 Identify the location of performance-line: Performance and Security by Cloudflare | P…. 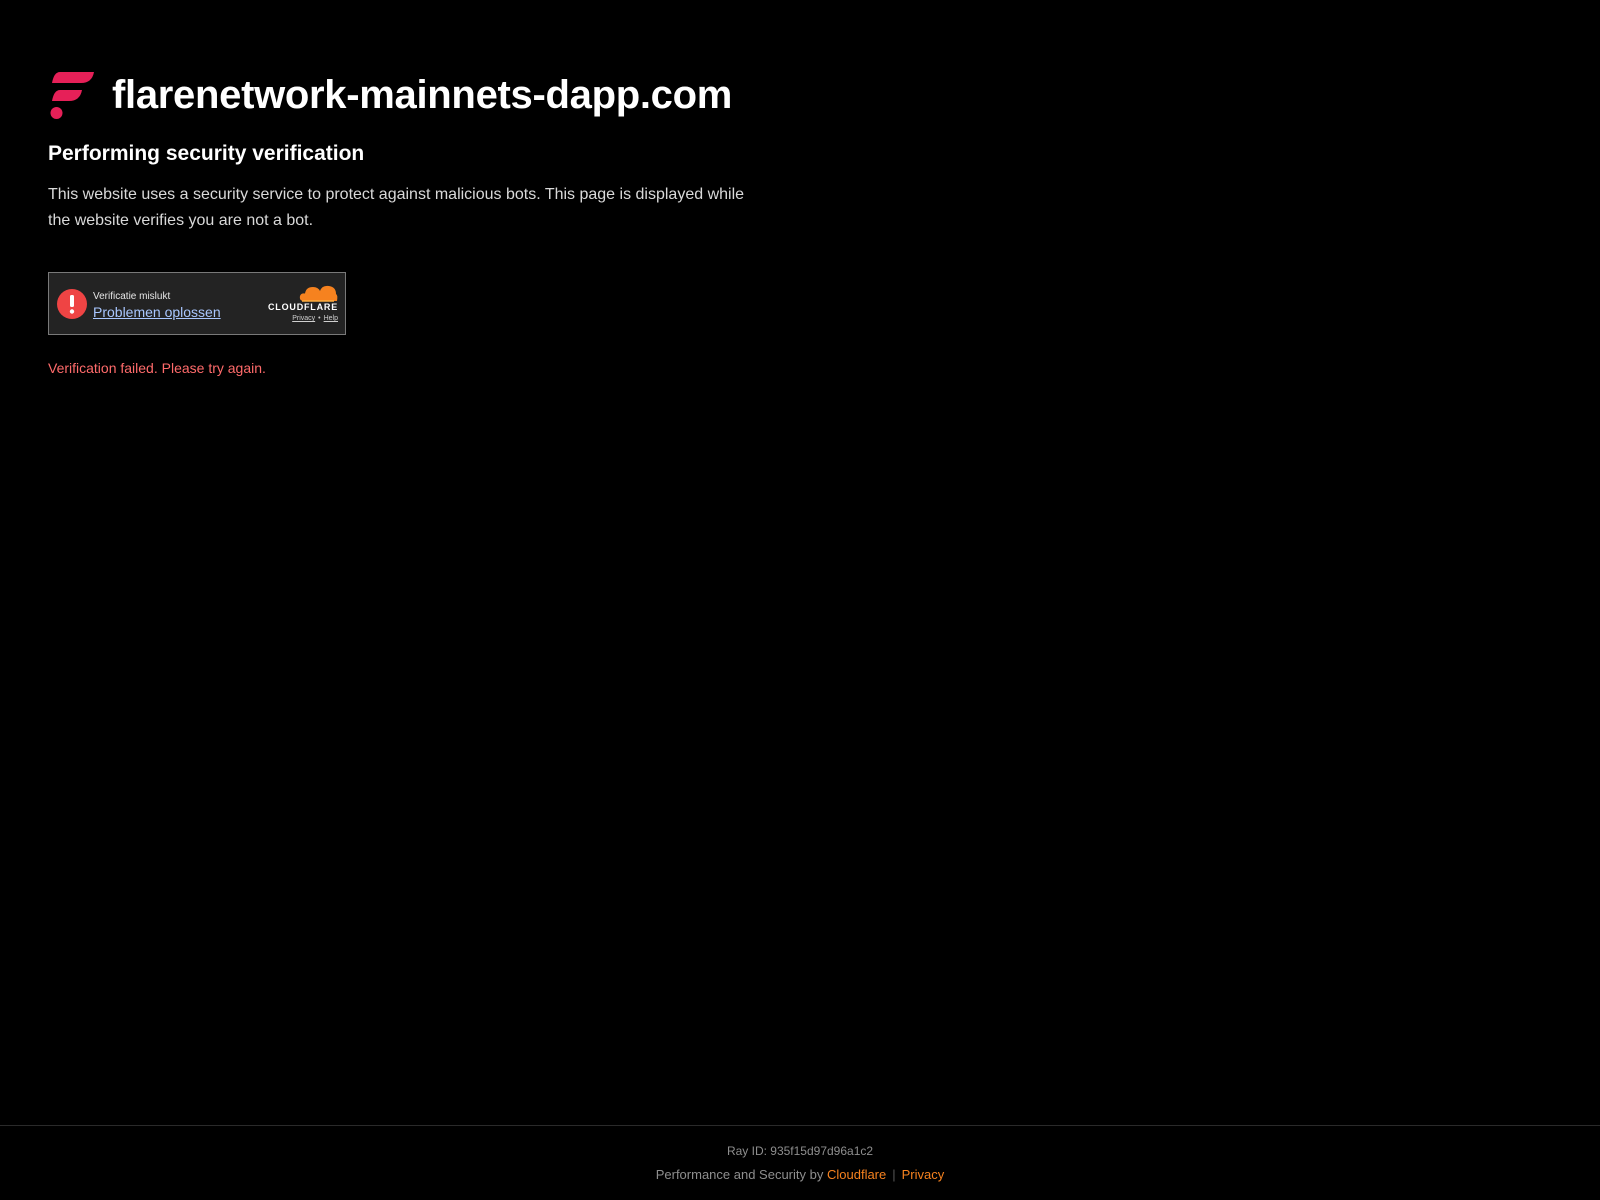
(800, 1174).